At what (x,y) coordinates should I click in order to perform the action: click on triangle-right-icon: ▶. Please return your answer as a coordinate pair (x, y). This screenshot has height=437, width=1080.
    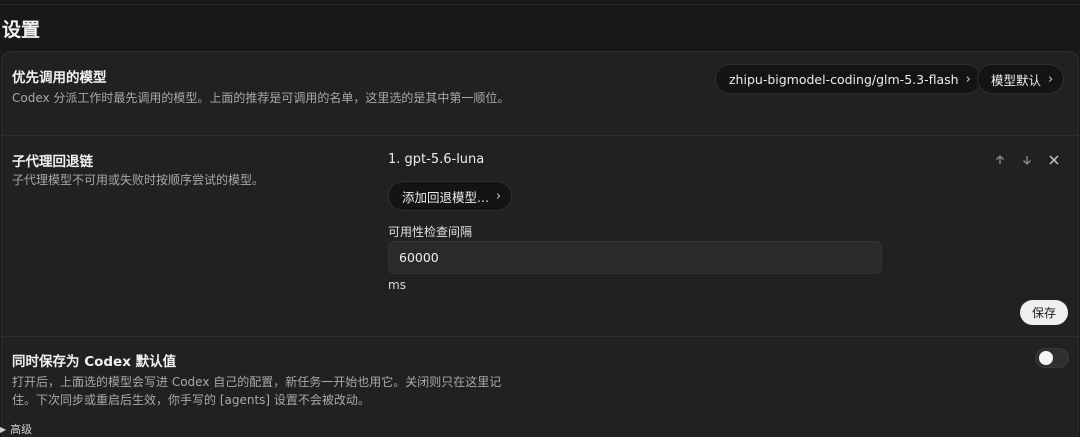
    Looking at the image, I should click on (3, 429).